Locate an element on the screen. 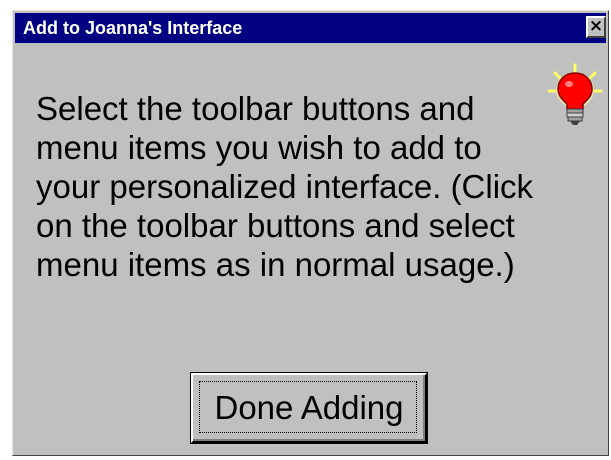 This screenshot has width=611, height=460. instruction-line: your personalized interface. (Click is located at coordinates (285, 186).